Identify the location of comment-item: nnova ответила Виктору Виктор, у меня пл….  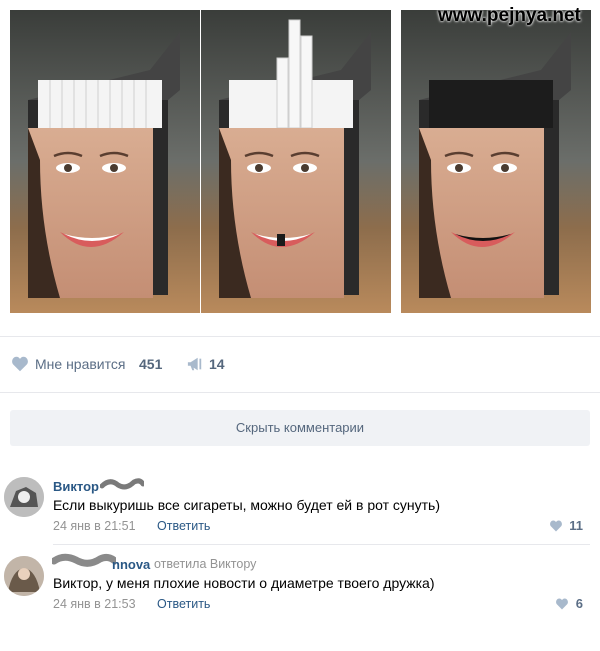
(300, 585).